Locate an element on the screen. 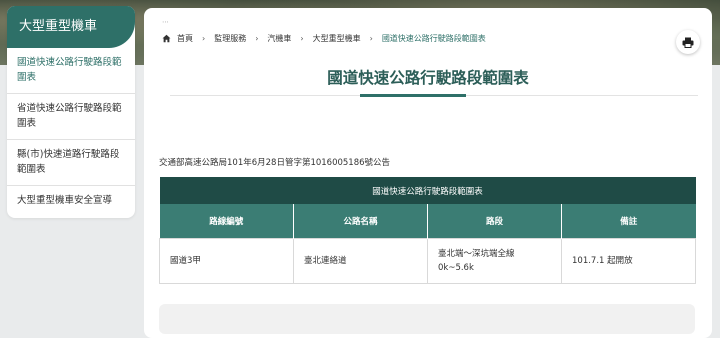 The height and width of the screenshot is (338, 720). column-header-note: 備註 is located at coordinates (628, 221).